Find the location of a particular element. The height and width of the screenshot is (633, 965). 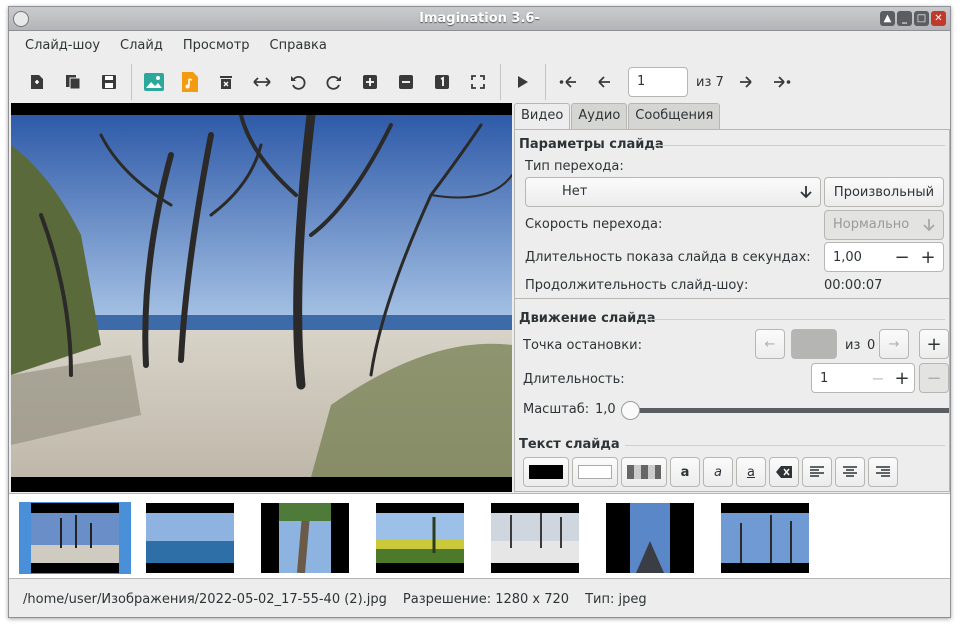

rotate-right-button is located at coordinates (334, 82).